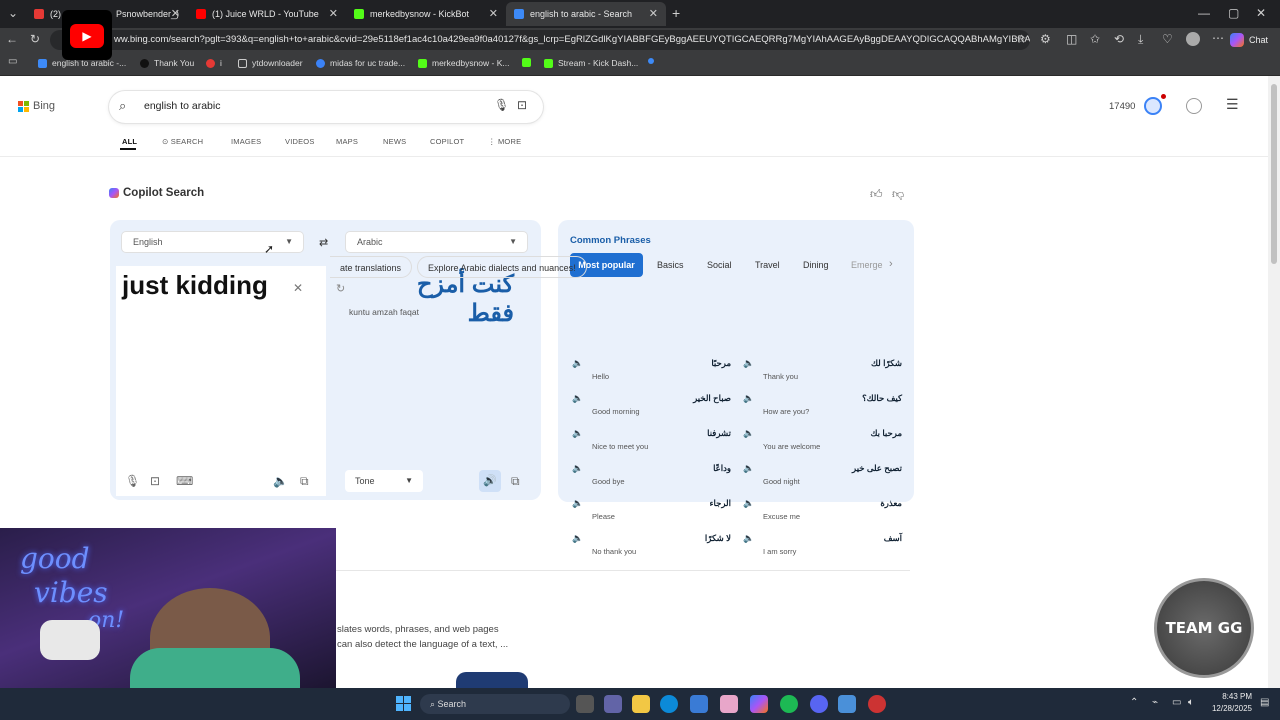 Image resolution: width=1280 pixels, height=720 pixels. What do you see at coordinates (155, 481) in the screenshot?
I see `camera-translate-icon: ⊡` at bounding box center [155, 481].